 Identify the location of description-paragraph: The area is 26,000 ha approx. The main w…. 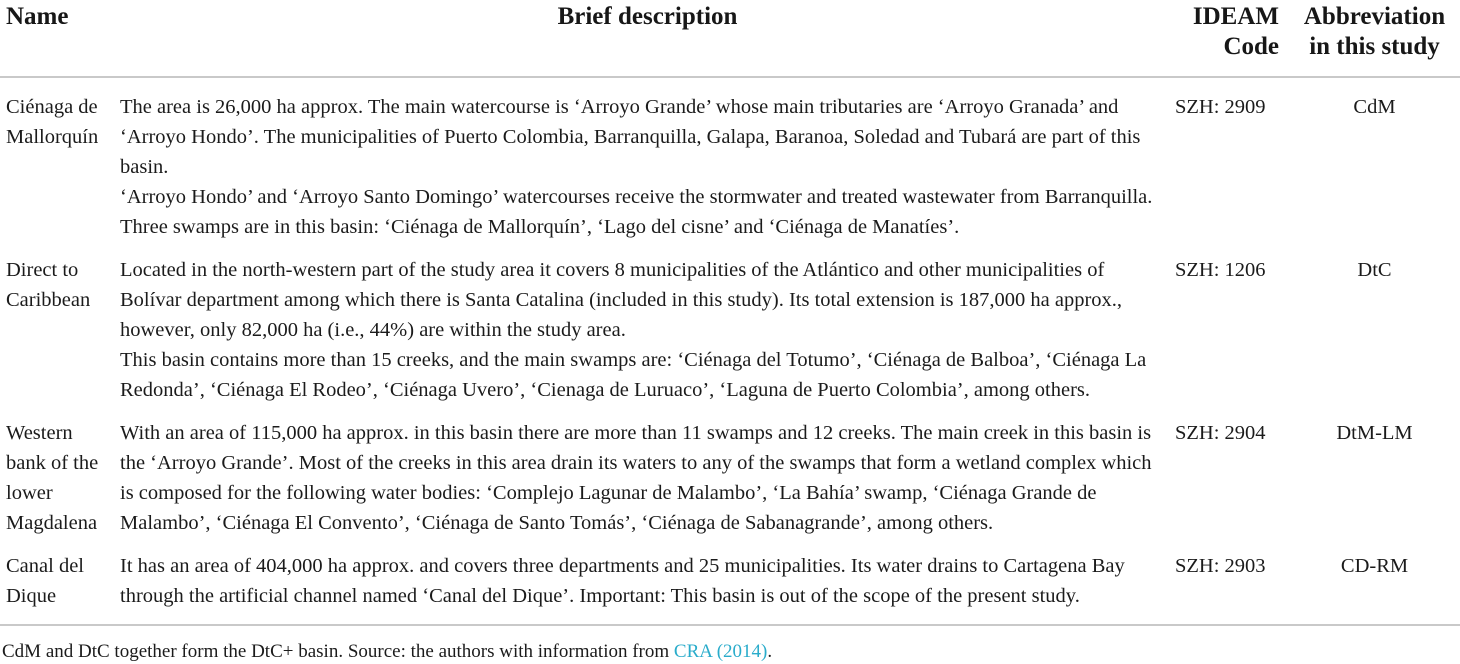
(641, 137).